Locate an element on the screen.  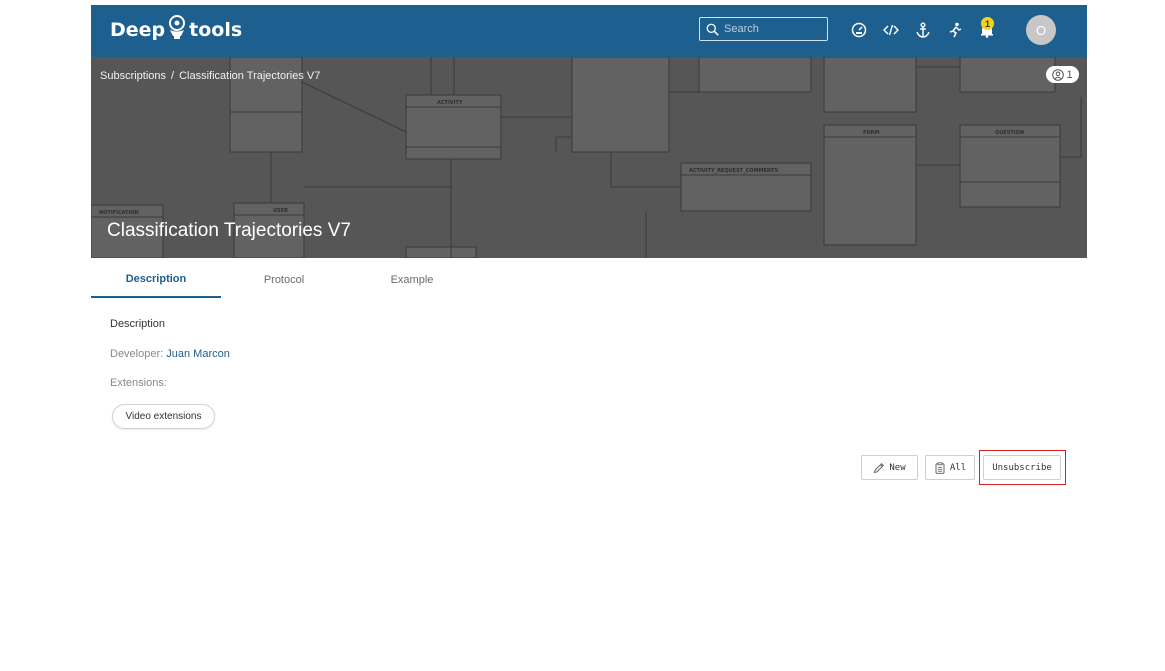
developer-label: Developer: is located at coordinates (137, 354).